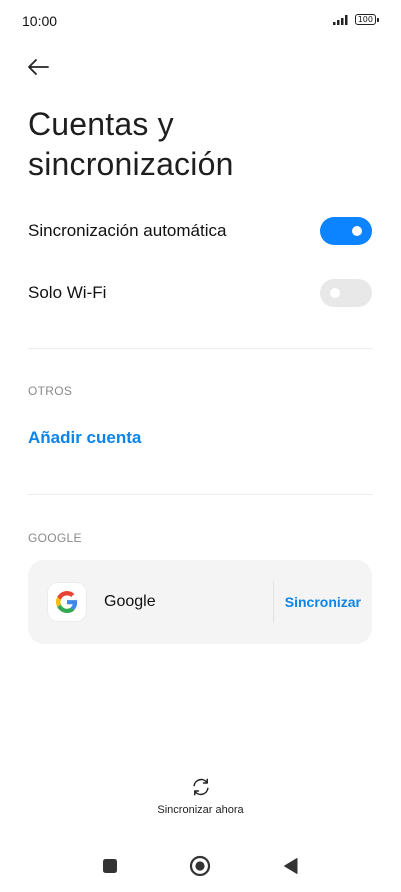 The height and width of the screenshot is (892, 401). I want to click on battery-level: 100, so click(365, 19).